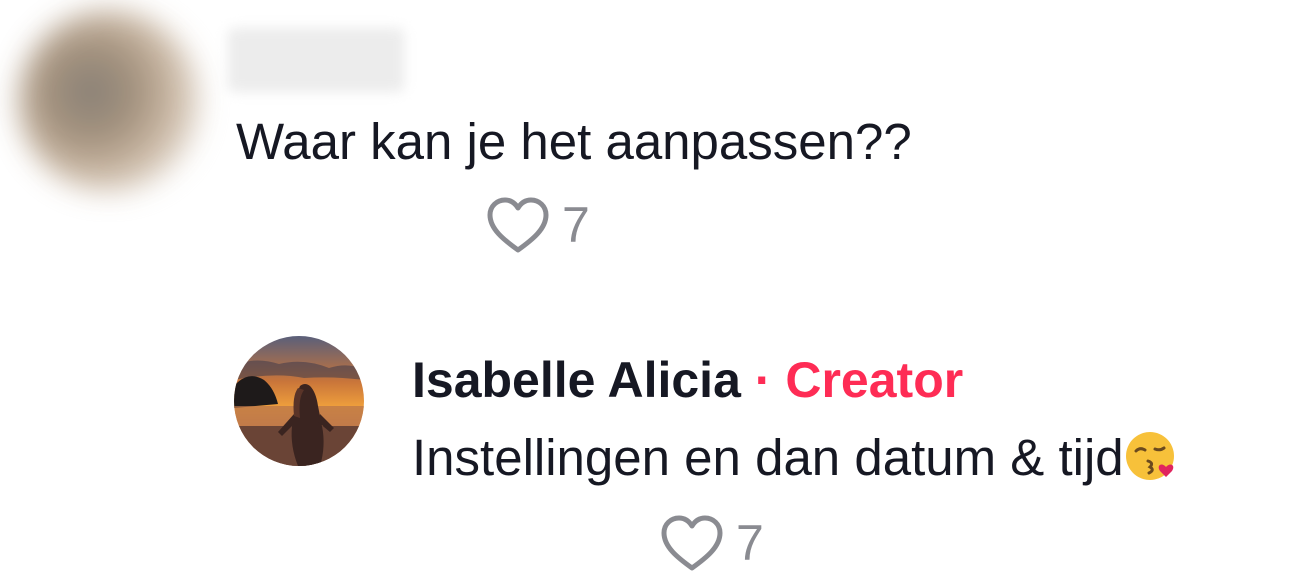  What do you see at coordinates (316, 60) in the screenshot?
I see `username-blurred` at bounding box center [316, 60].